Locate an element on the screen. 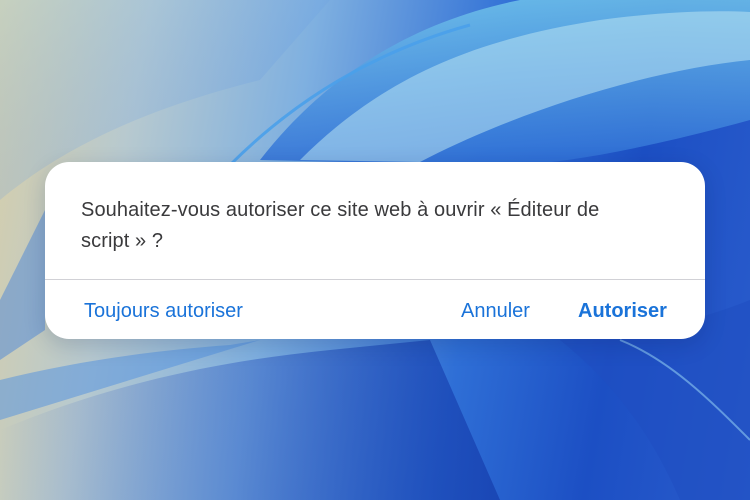 This screenshot has height=500, width=750. cancel-button: Annuler is located at coordinates (495, 309).